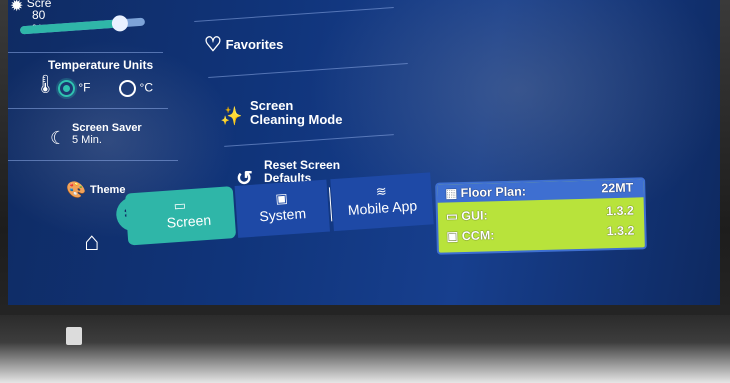 Image resolution: width=730 pixels, height=383 pixels. Describe the element at coordinates (74, 336) in the screenshot. I see `device-foot` at that location.